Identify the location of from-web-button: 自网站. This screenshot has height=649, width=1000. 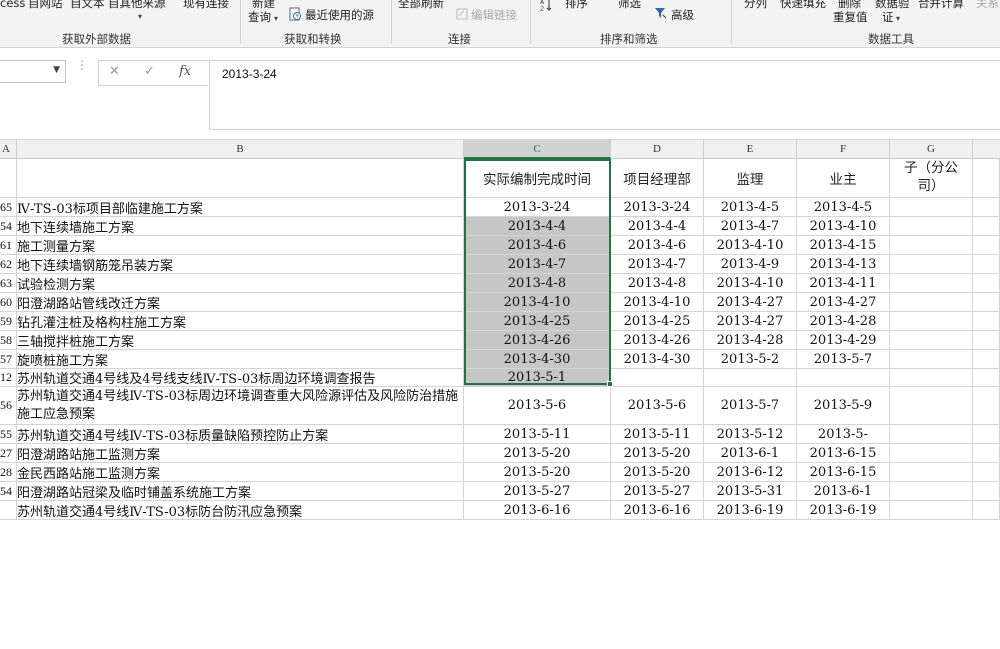
(45, 5).